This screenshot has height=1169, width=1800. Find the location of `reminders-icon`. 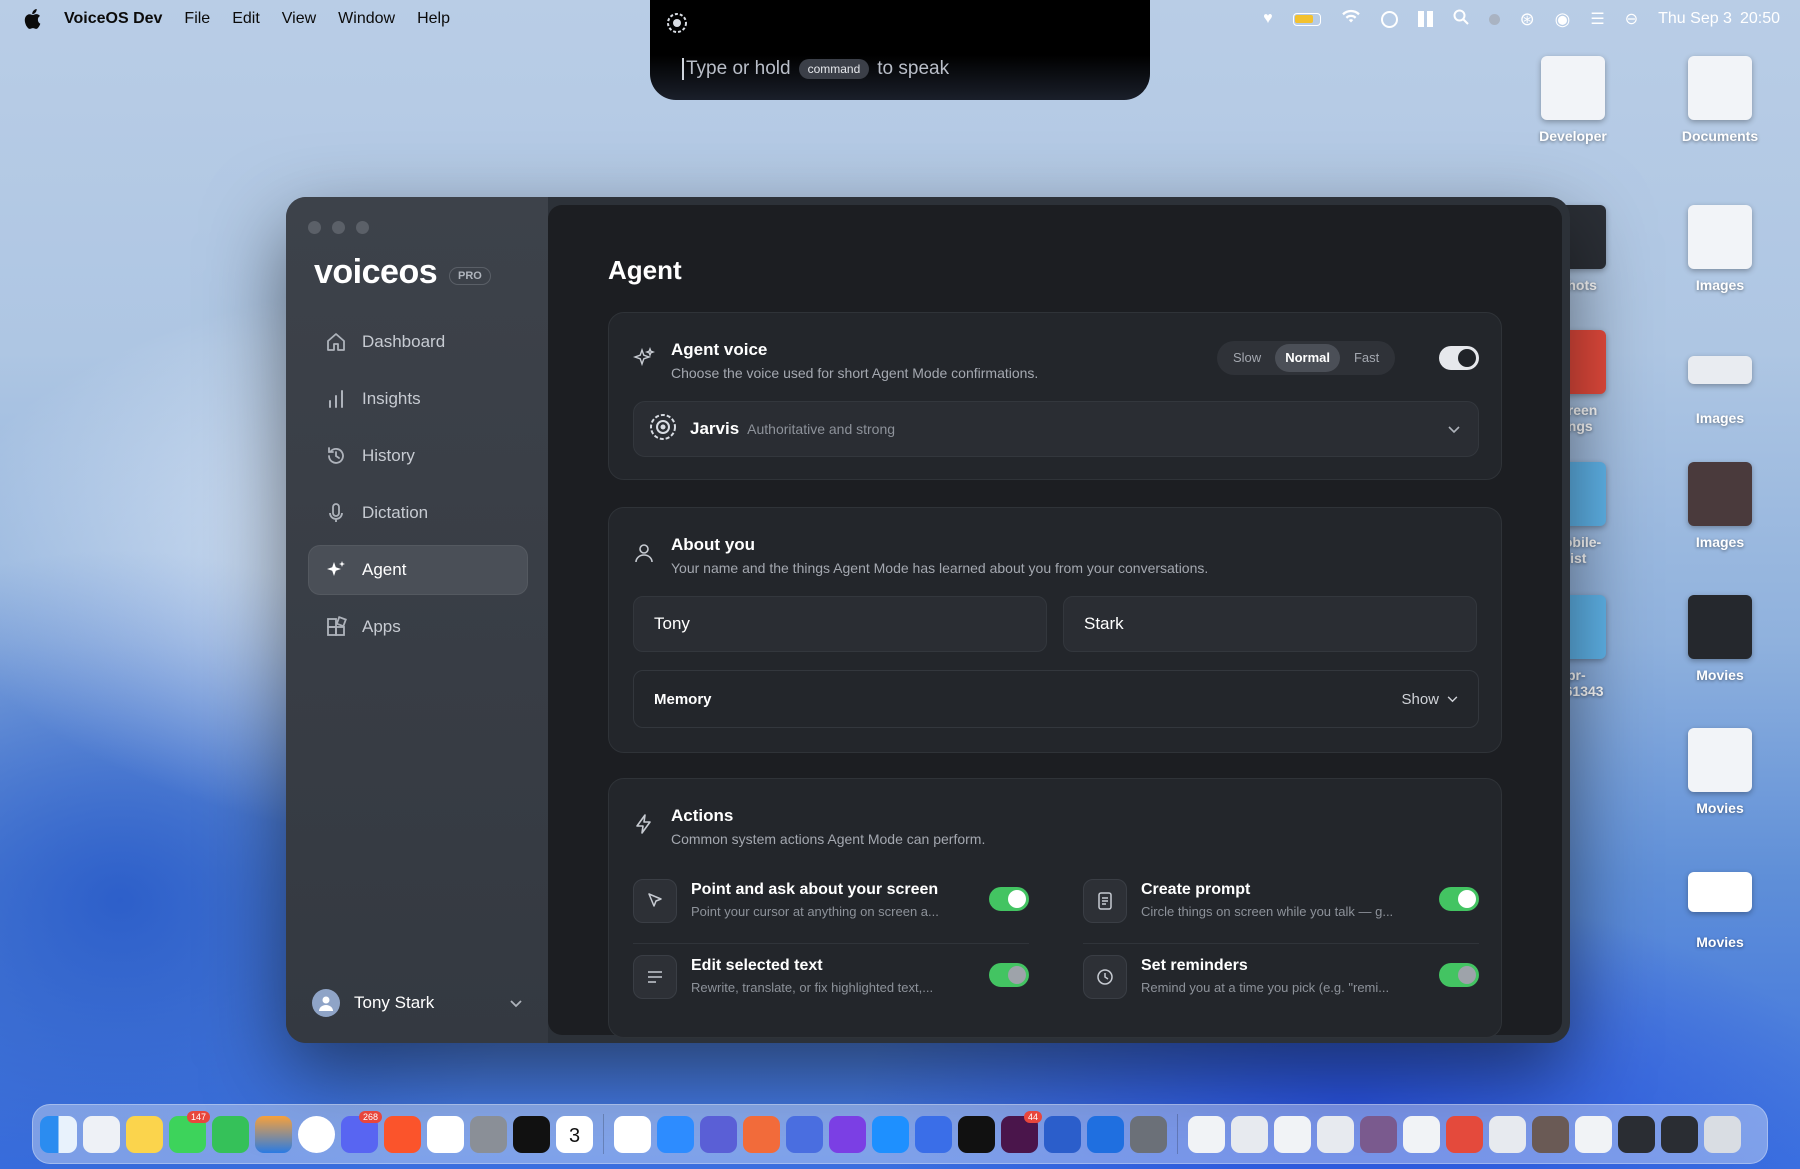

reminders-icon is located at coordinates (632, 1134).